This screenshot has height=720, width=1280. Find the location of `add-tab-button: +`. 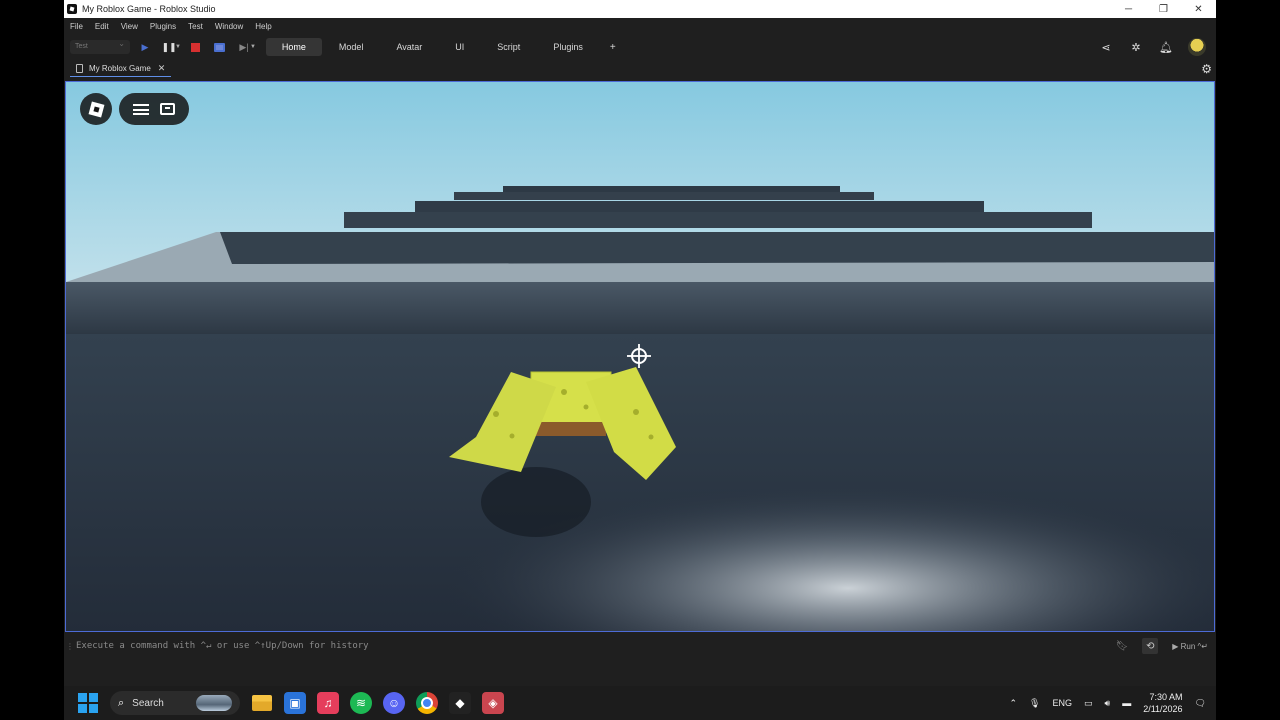

add-tab-button: + is located at coordinates (613, 47).